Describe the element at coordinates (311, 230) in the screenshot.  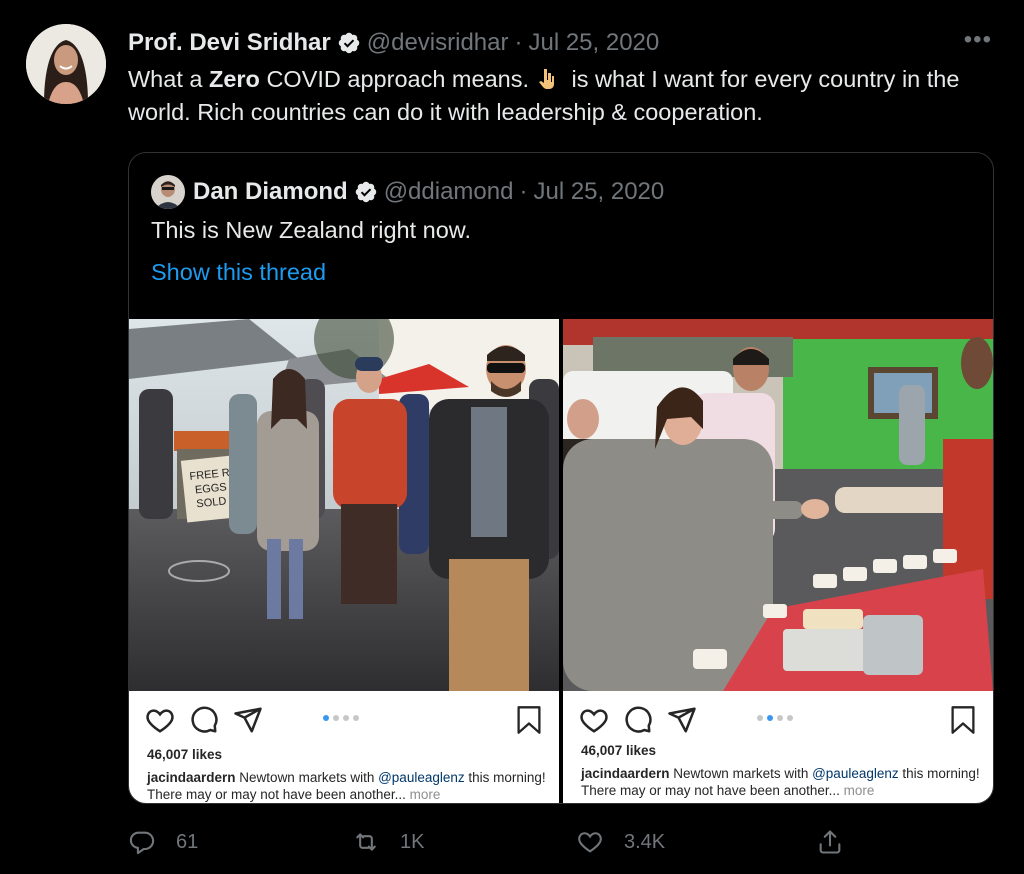
I see `quoted-tweet-text: This is New Zealand right now.` at that location.